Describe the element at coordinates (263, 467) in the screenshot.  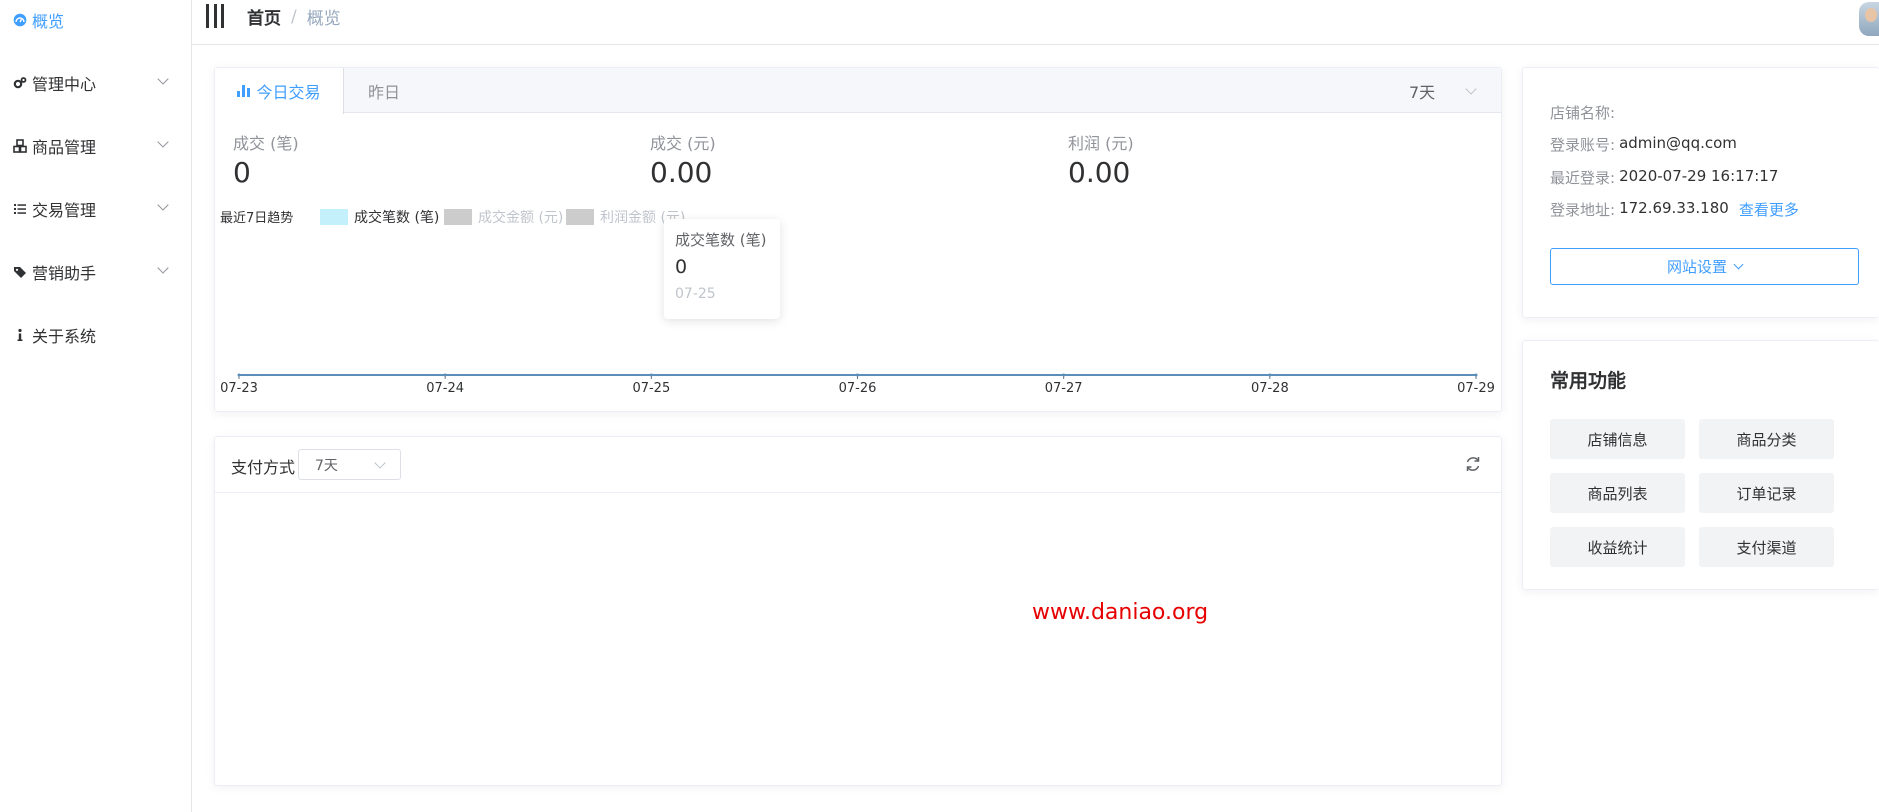
I see `payment-title: 支付方式` at that location.